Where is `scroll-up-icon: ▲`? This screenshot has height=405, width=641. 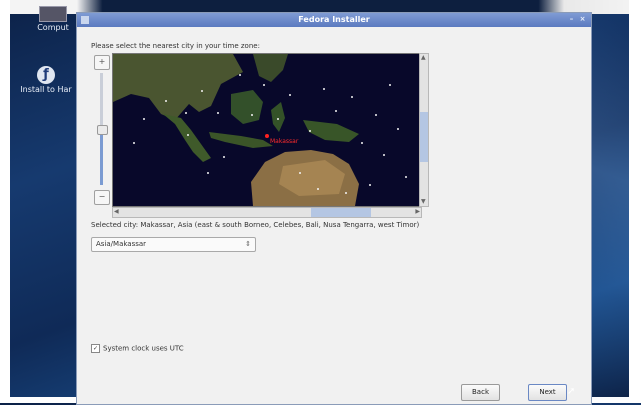
scroll-up-icon: ▲ is located at coordinates (423, 58).